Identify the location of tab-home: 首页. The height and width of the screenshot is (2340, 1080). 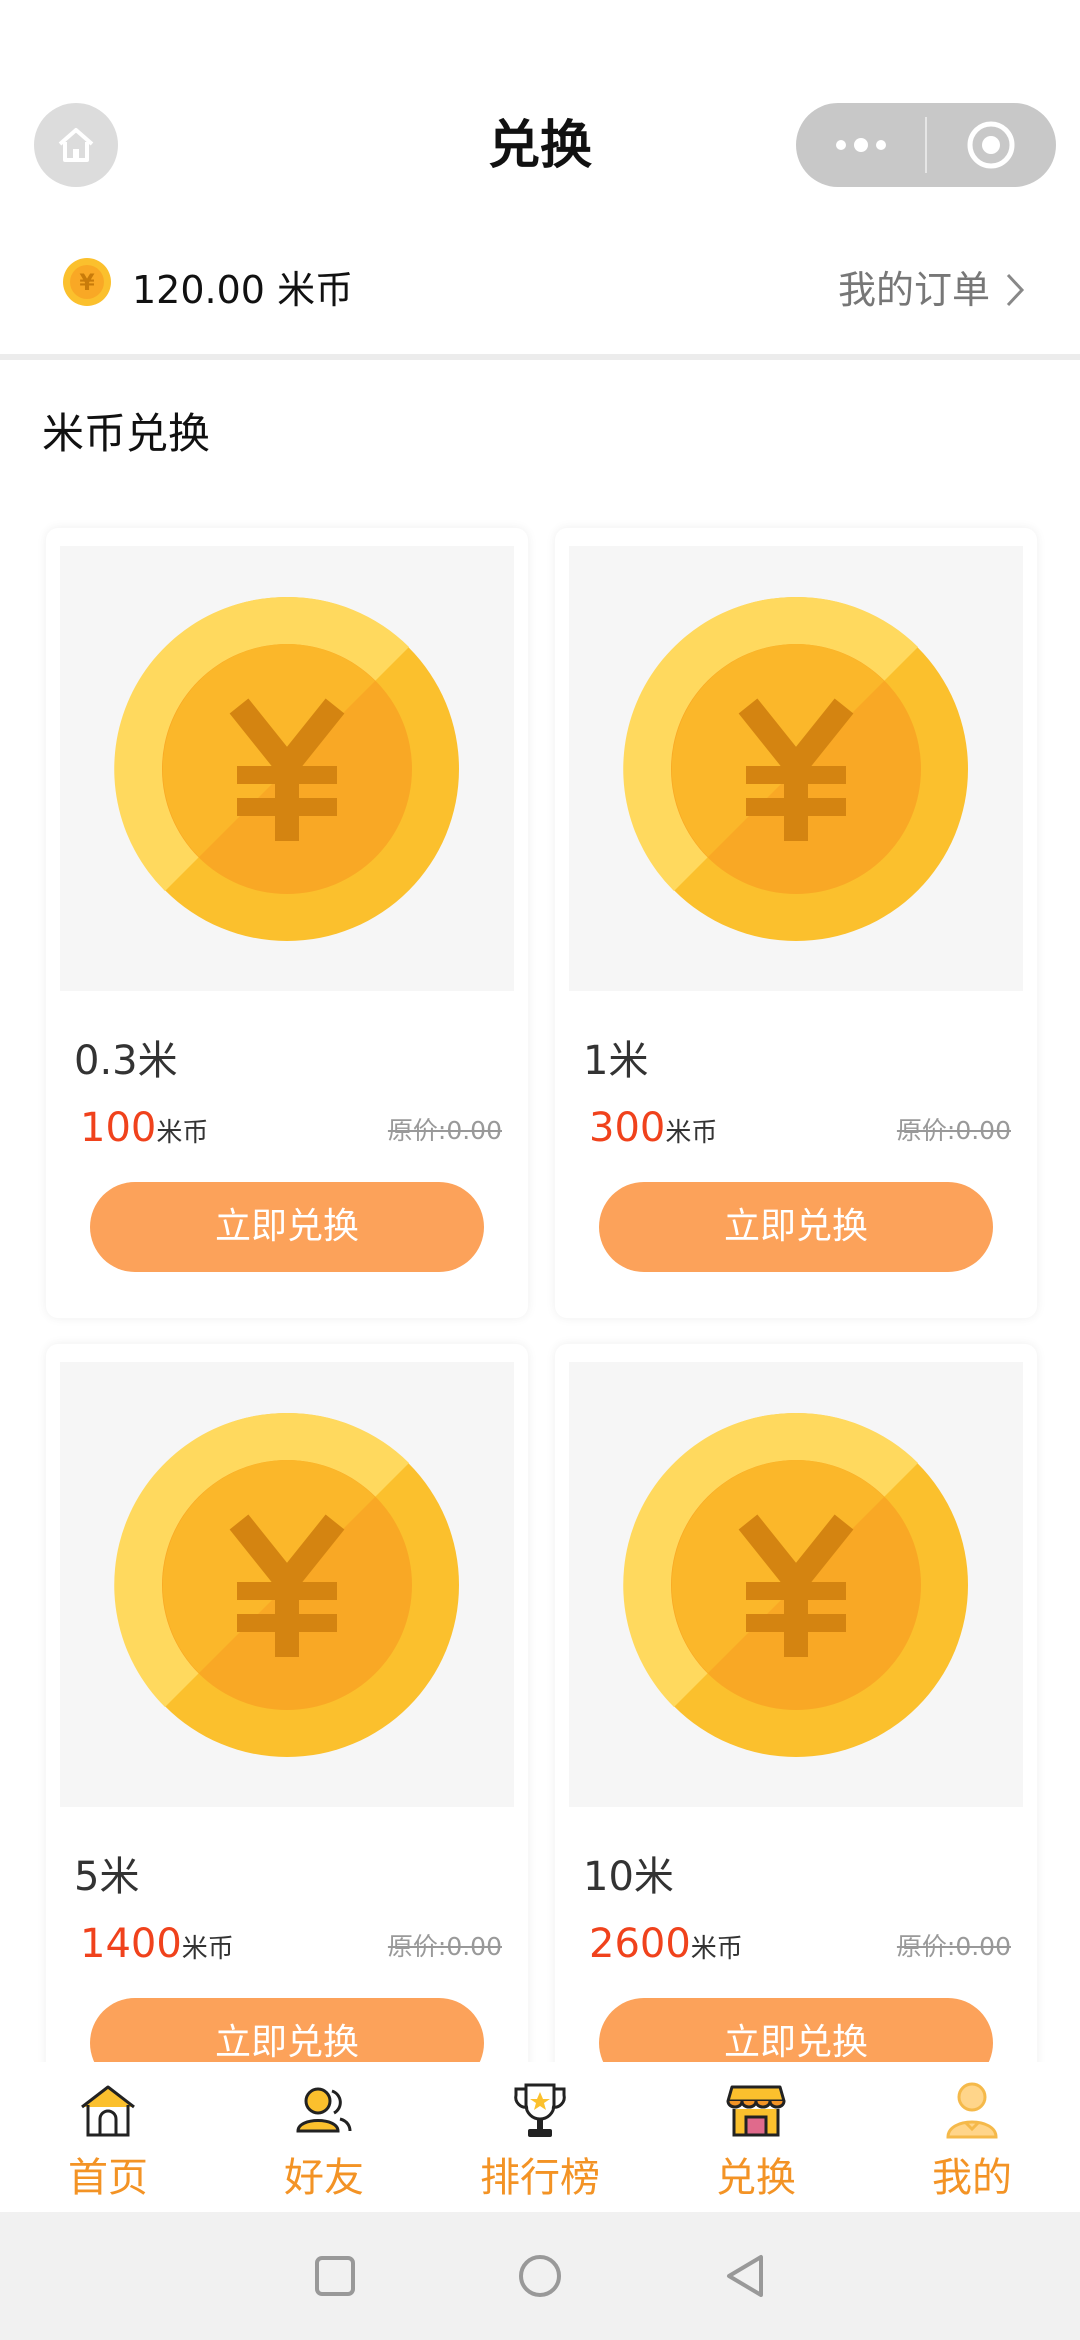
(108, 2137).